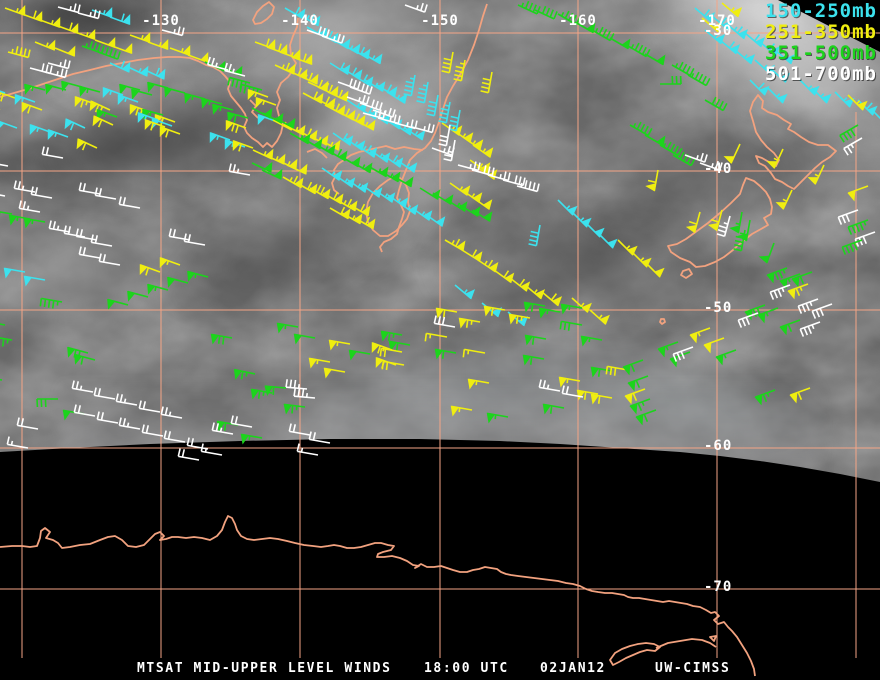 Image resolution: width=880 pixels, height=680 pixels. I want to click on latitude-label: -70, so click(718, 587).